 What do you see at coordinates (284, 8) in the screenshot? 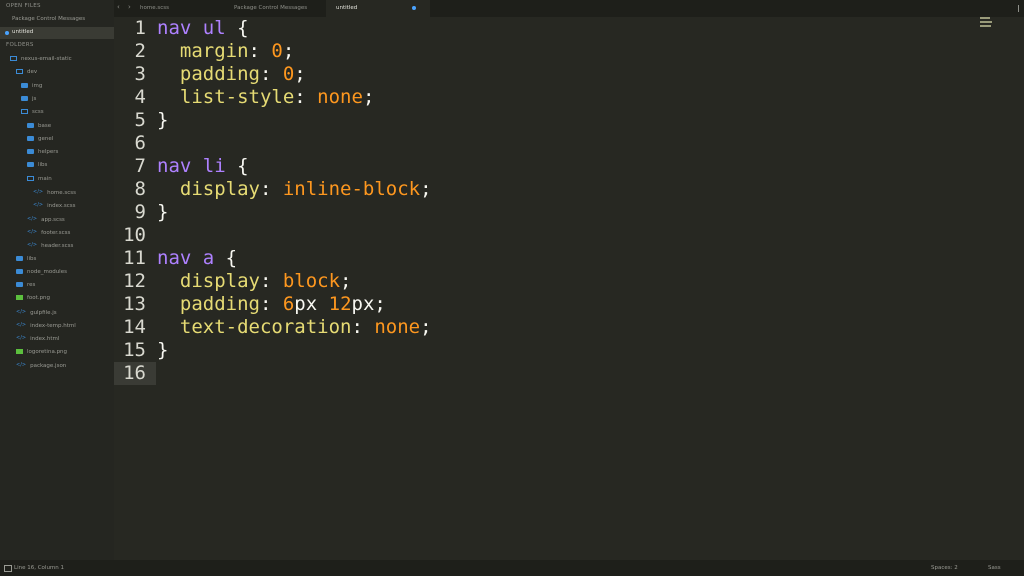
I see `tab-package-control: Package Control Messages` at bounding box center [284, 8].